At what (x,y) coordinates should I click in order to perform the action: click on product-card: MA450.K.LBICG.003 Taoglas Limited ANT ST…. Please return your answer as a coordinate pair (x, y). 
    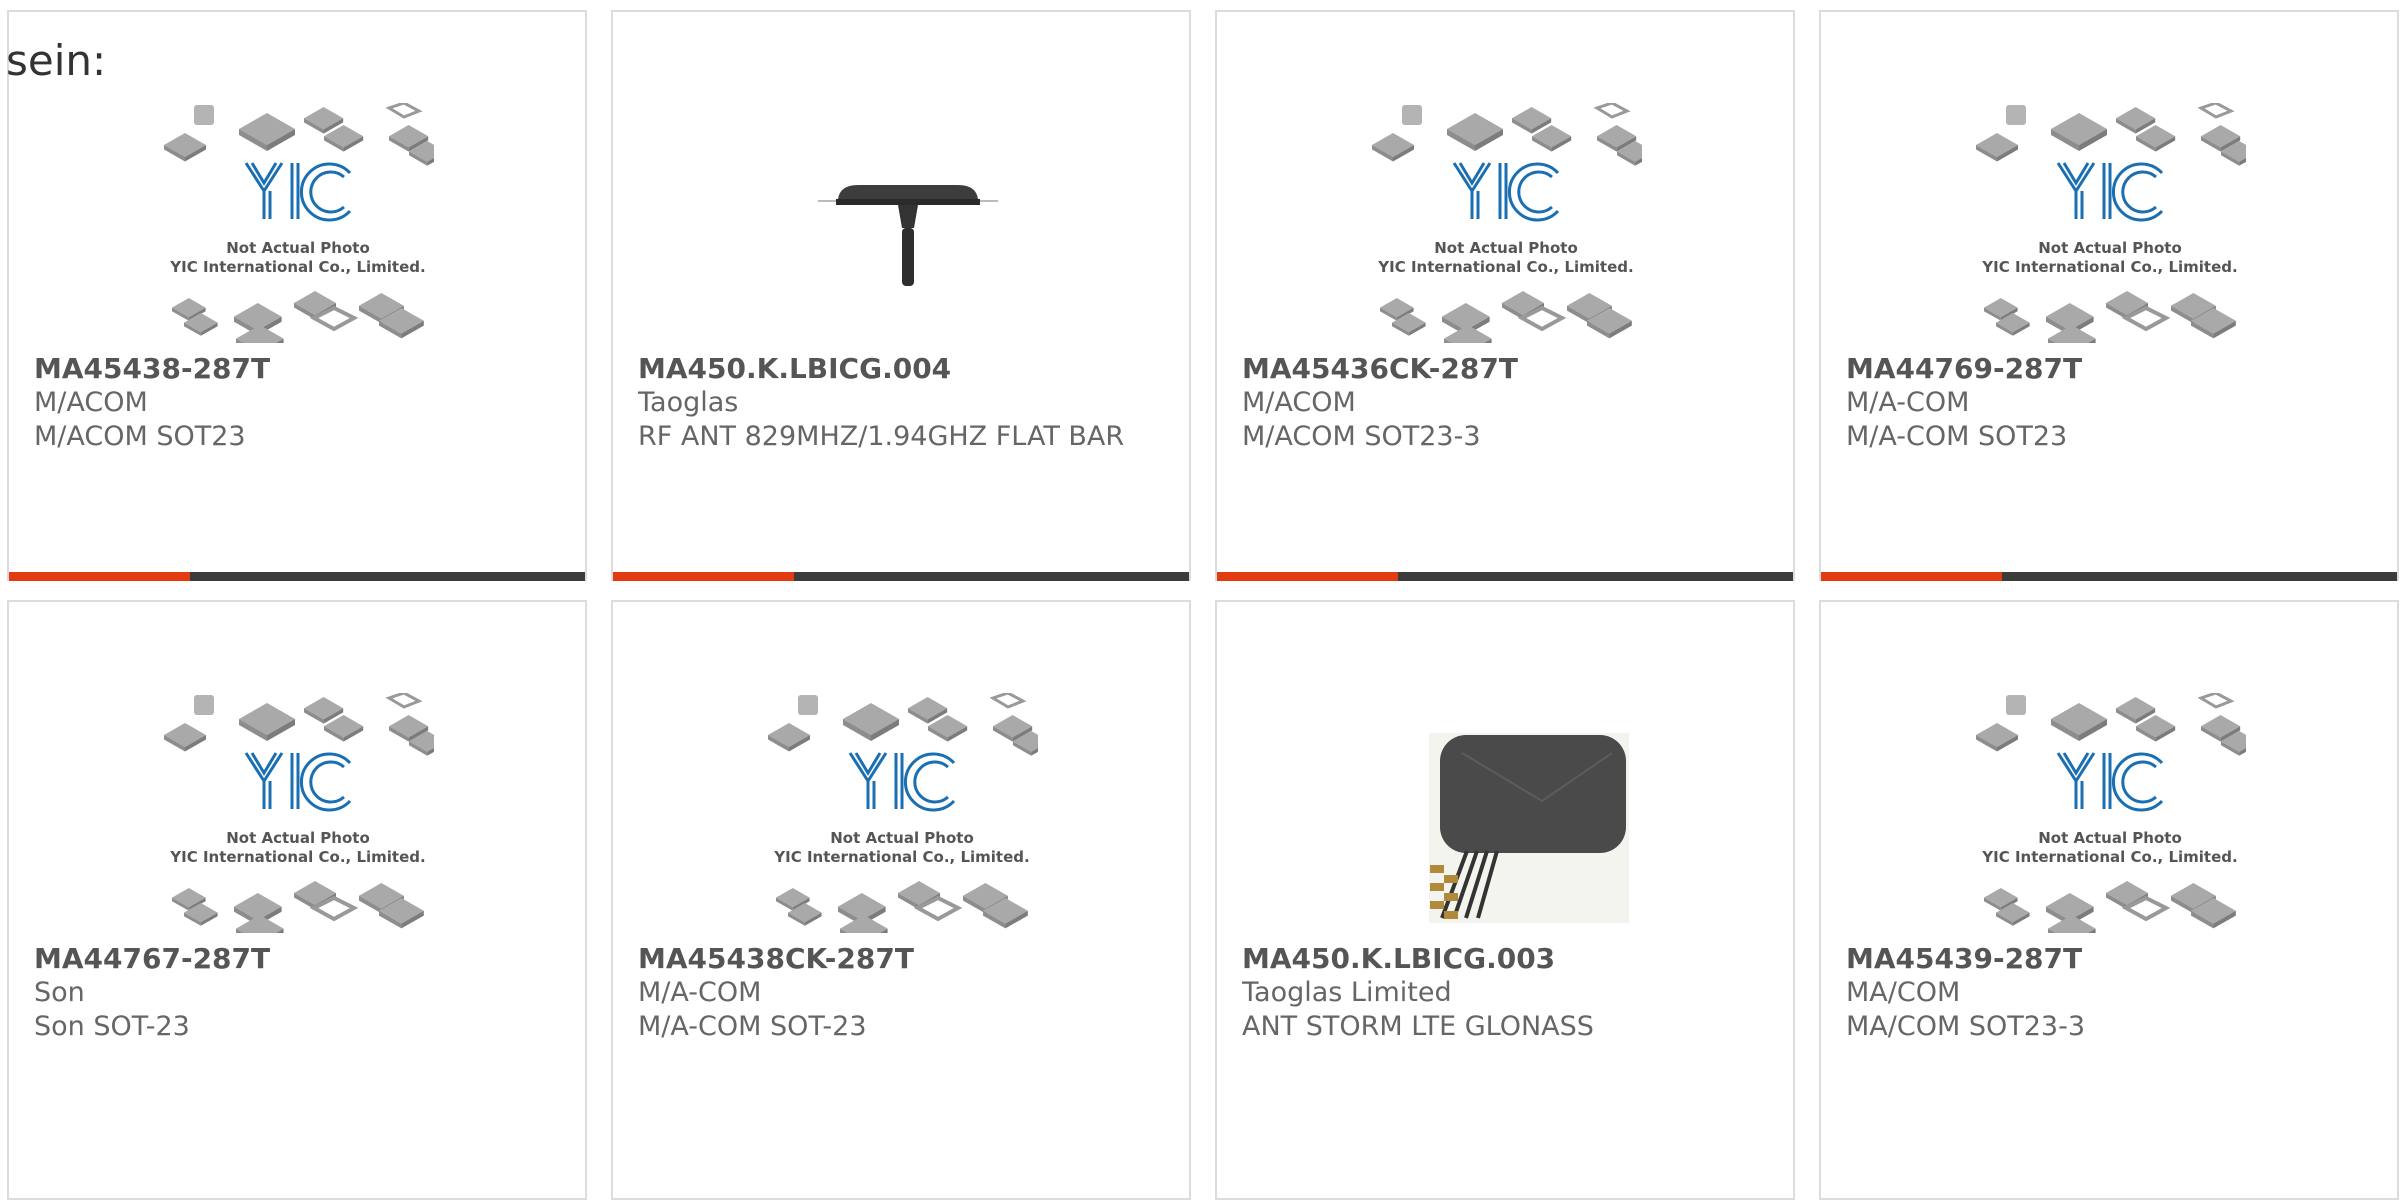
    Looking at the image, I should click on (1505, 900).